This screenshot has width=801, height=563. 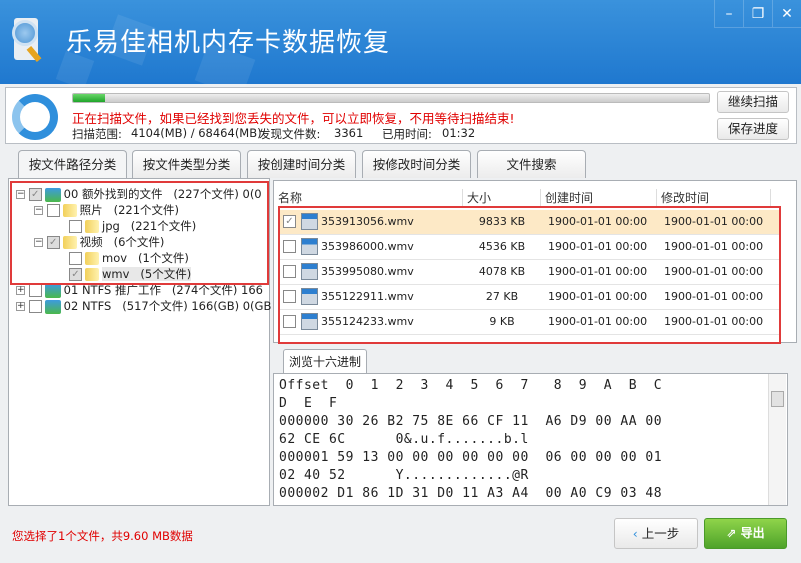 What do you see at coordinates (106, 210) in the screenshot?
I see `tree-node-photos: − 照片 (221个文件)` at bounding box center [106, 210].